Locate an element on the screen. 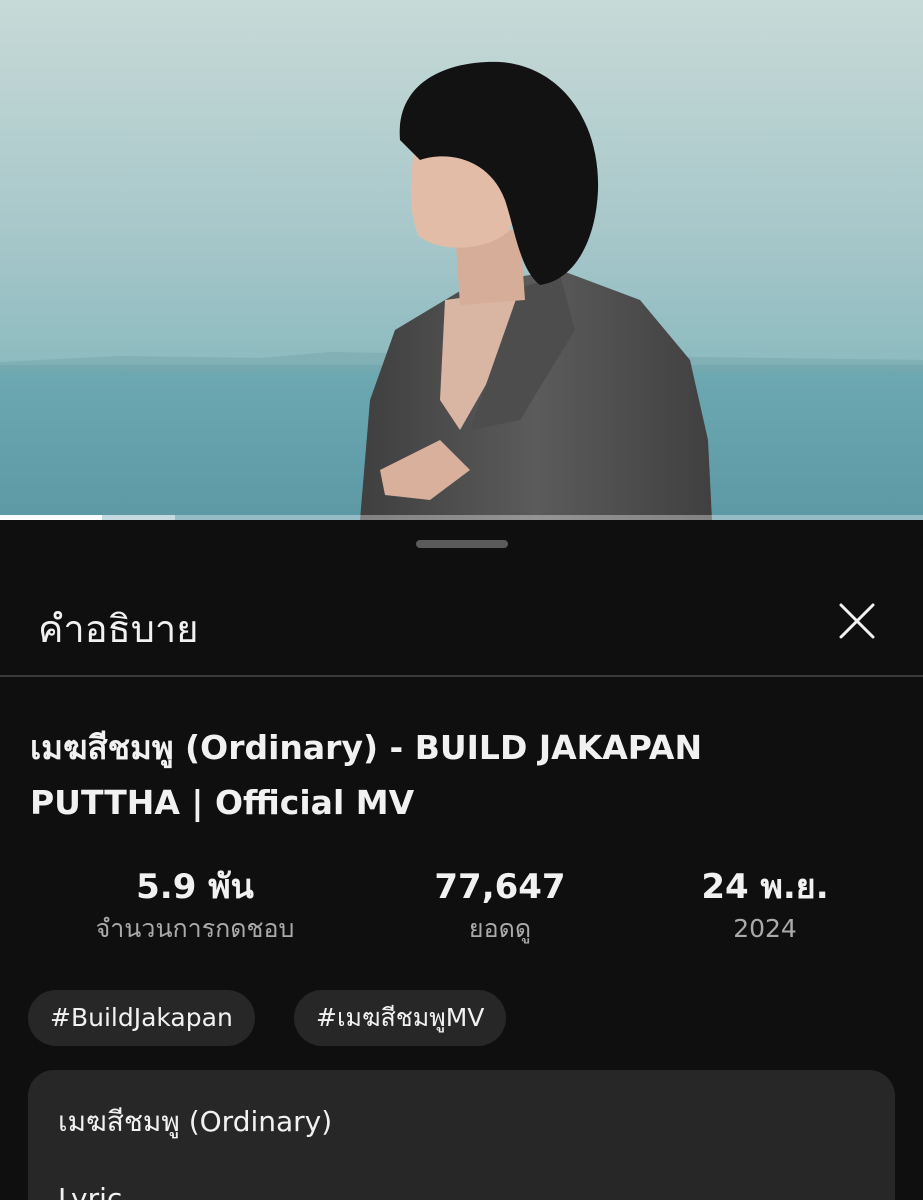  likes-label: จำนวนการกดชอบ is located at coordinates (195, 928).